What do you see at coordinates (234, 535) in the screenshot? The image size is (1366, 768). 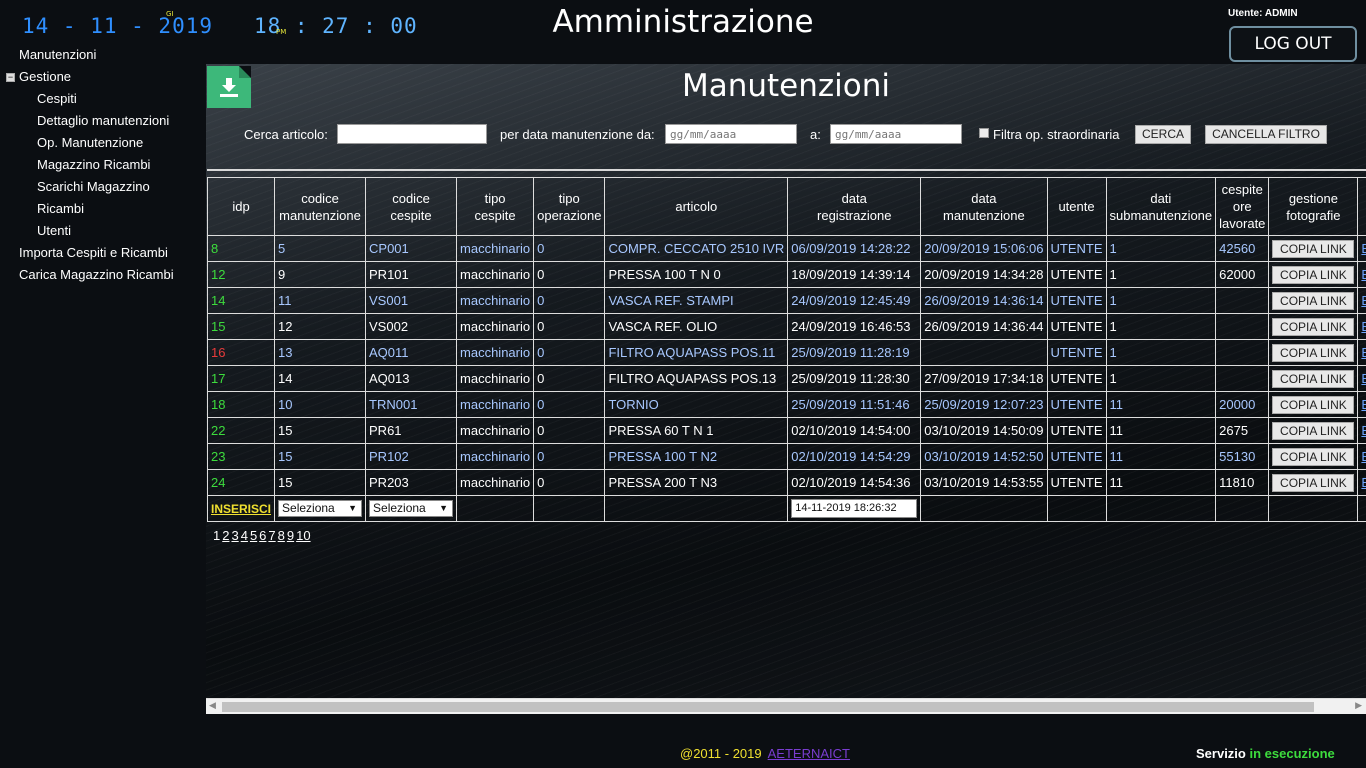 I see `page-link: 3` at bounding box center [234, 535].